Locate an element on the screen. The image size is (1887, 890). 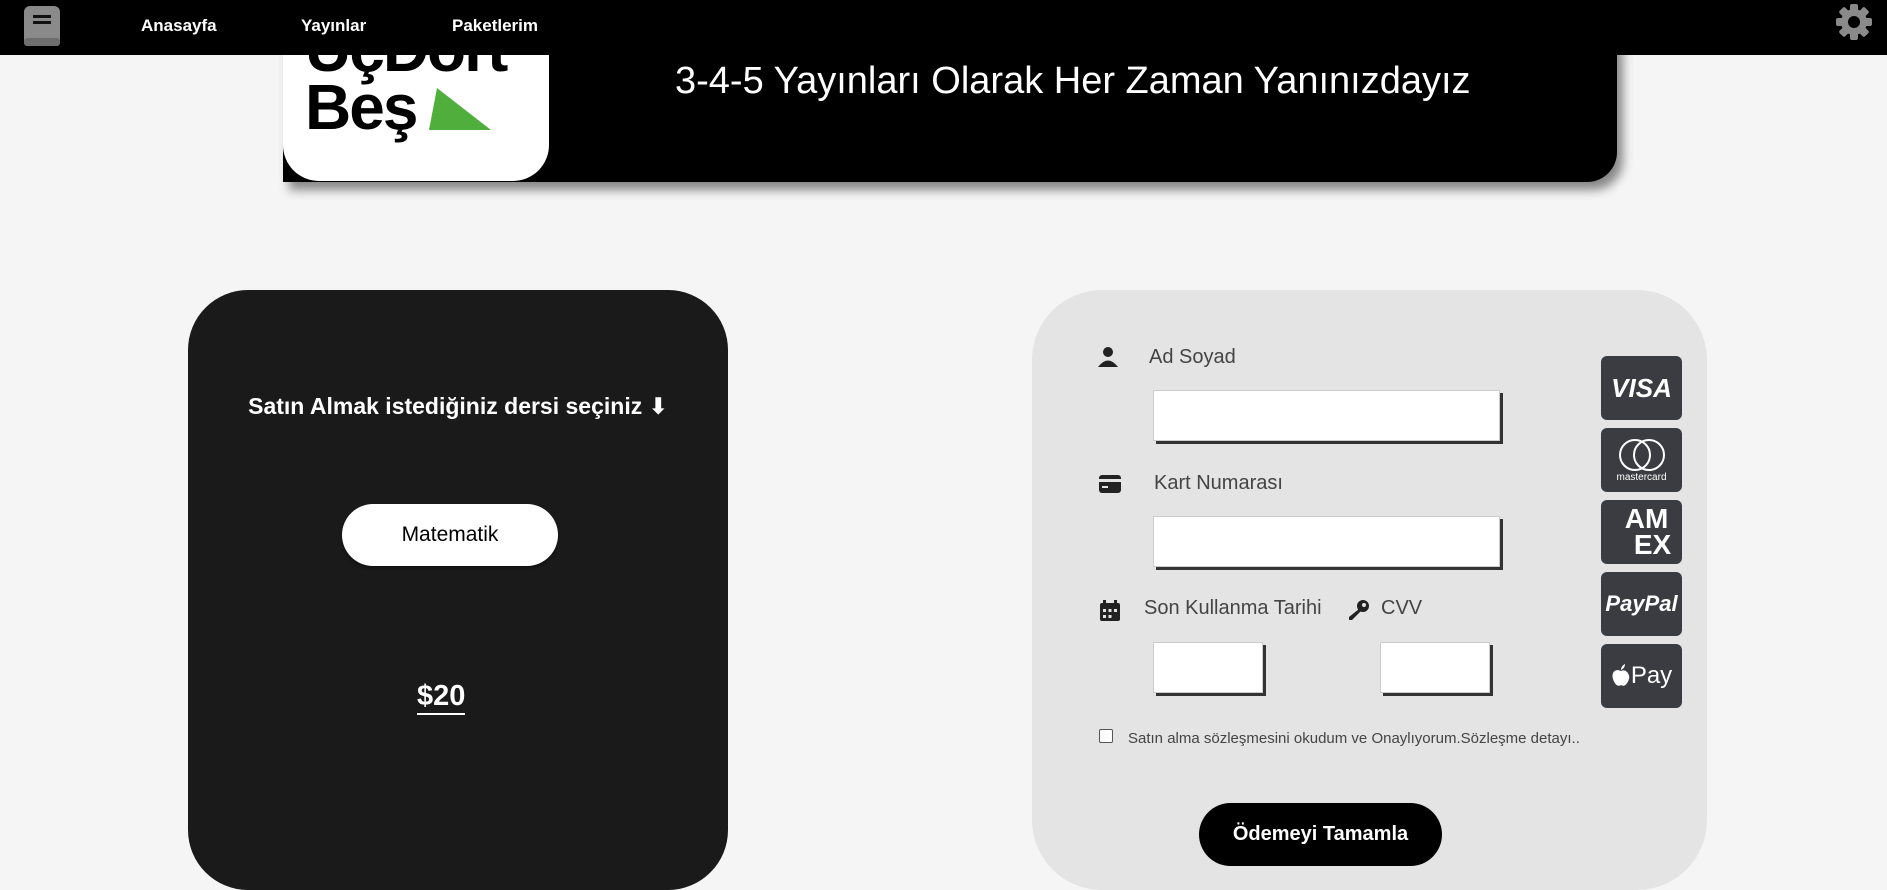
paypal-logo: PayPal is located at coordinates (1641, 604).